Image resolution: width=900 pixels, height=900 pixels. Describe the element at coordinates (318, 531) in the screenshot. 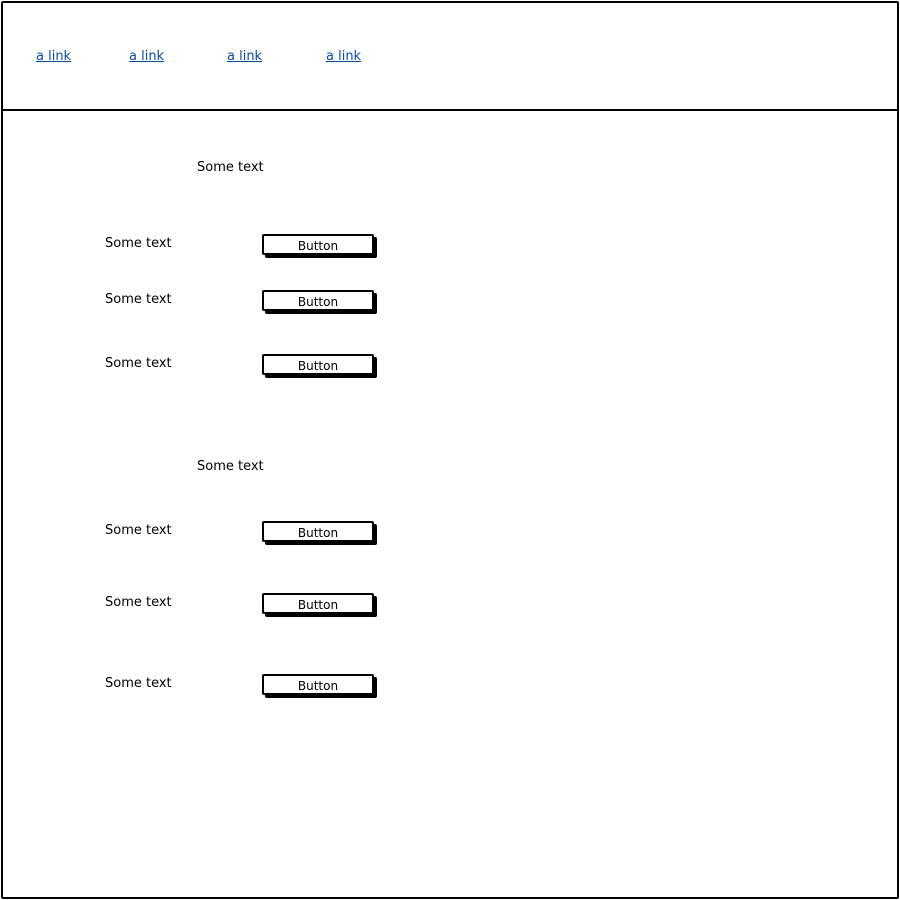

I see `section-2-row-1-button: Button` at that location.